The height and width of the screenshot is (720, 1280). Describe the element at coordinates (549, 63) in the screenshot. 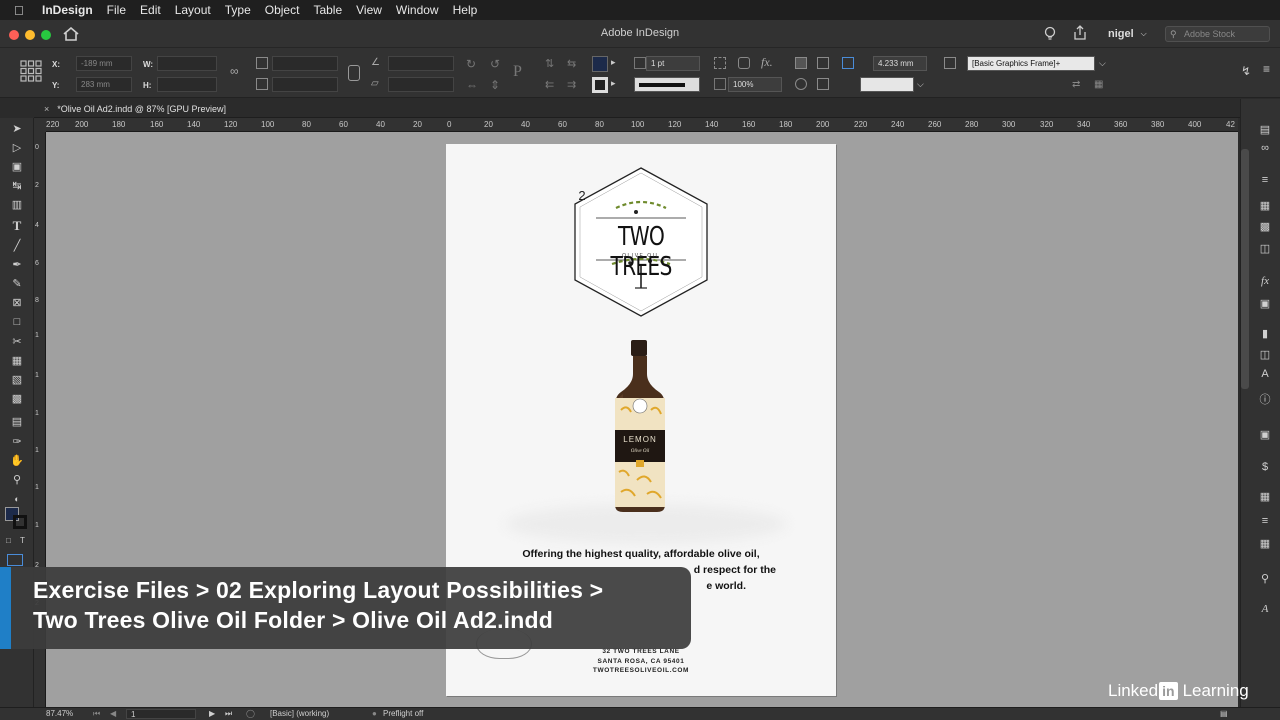

I see `select-container-icon: ⇅` at that location.